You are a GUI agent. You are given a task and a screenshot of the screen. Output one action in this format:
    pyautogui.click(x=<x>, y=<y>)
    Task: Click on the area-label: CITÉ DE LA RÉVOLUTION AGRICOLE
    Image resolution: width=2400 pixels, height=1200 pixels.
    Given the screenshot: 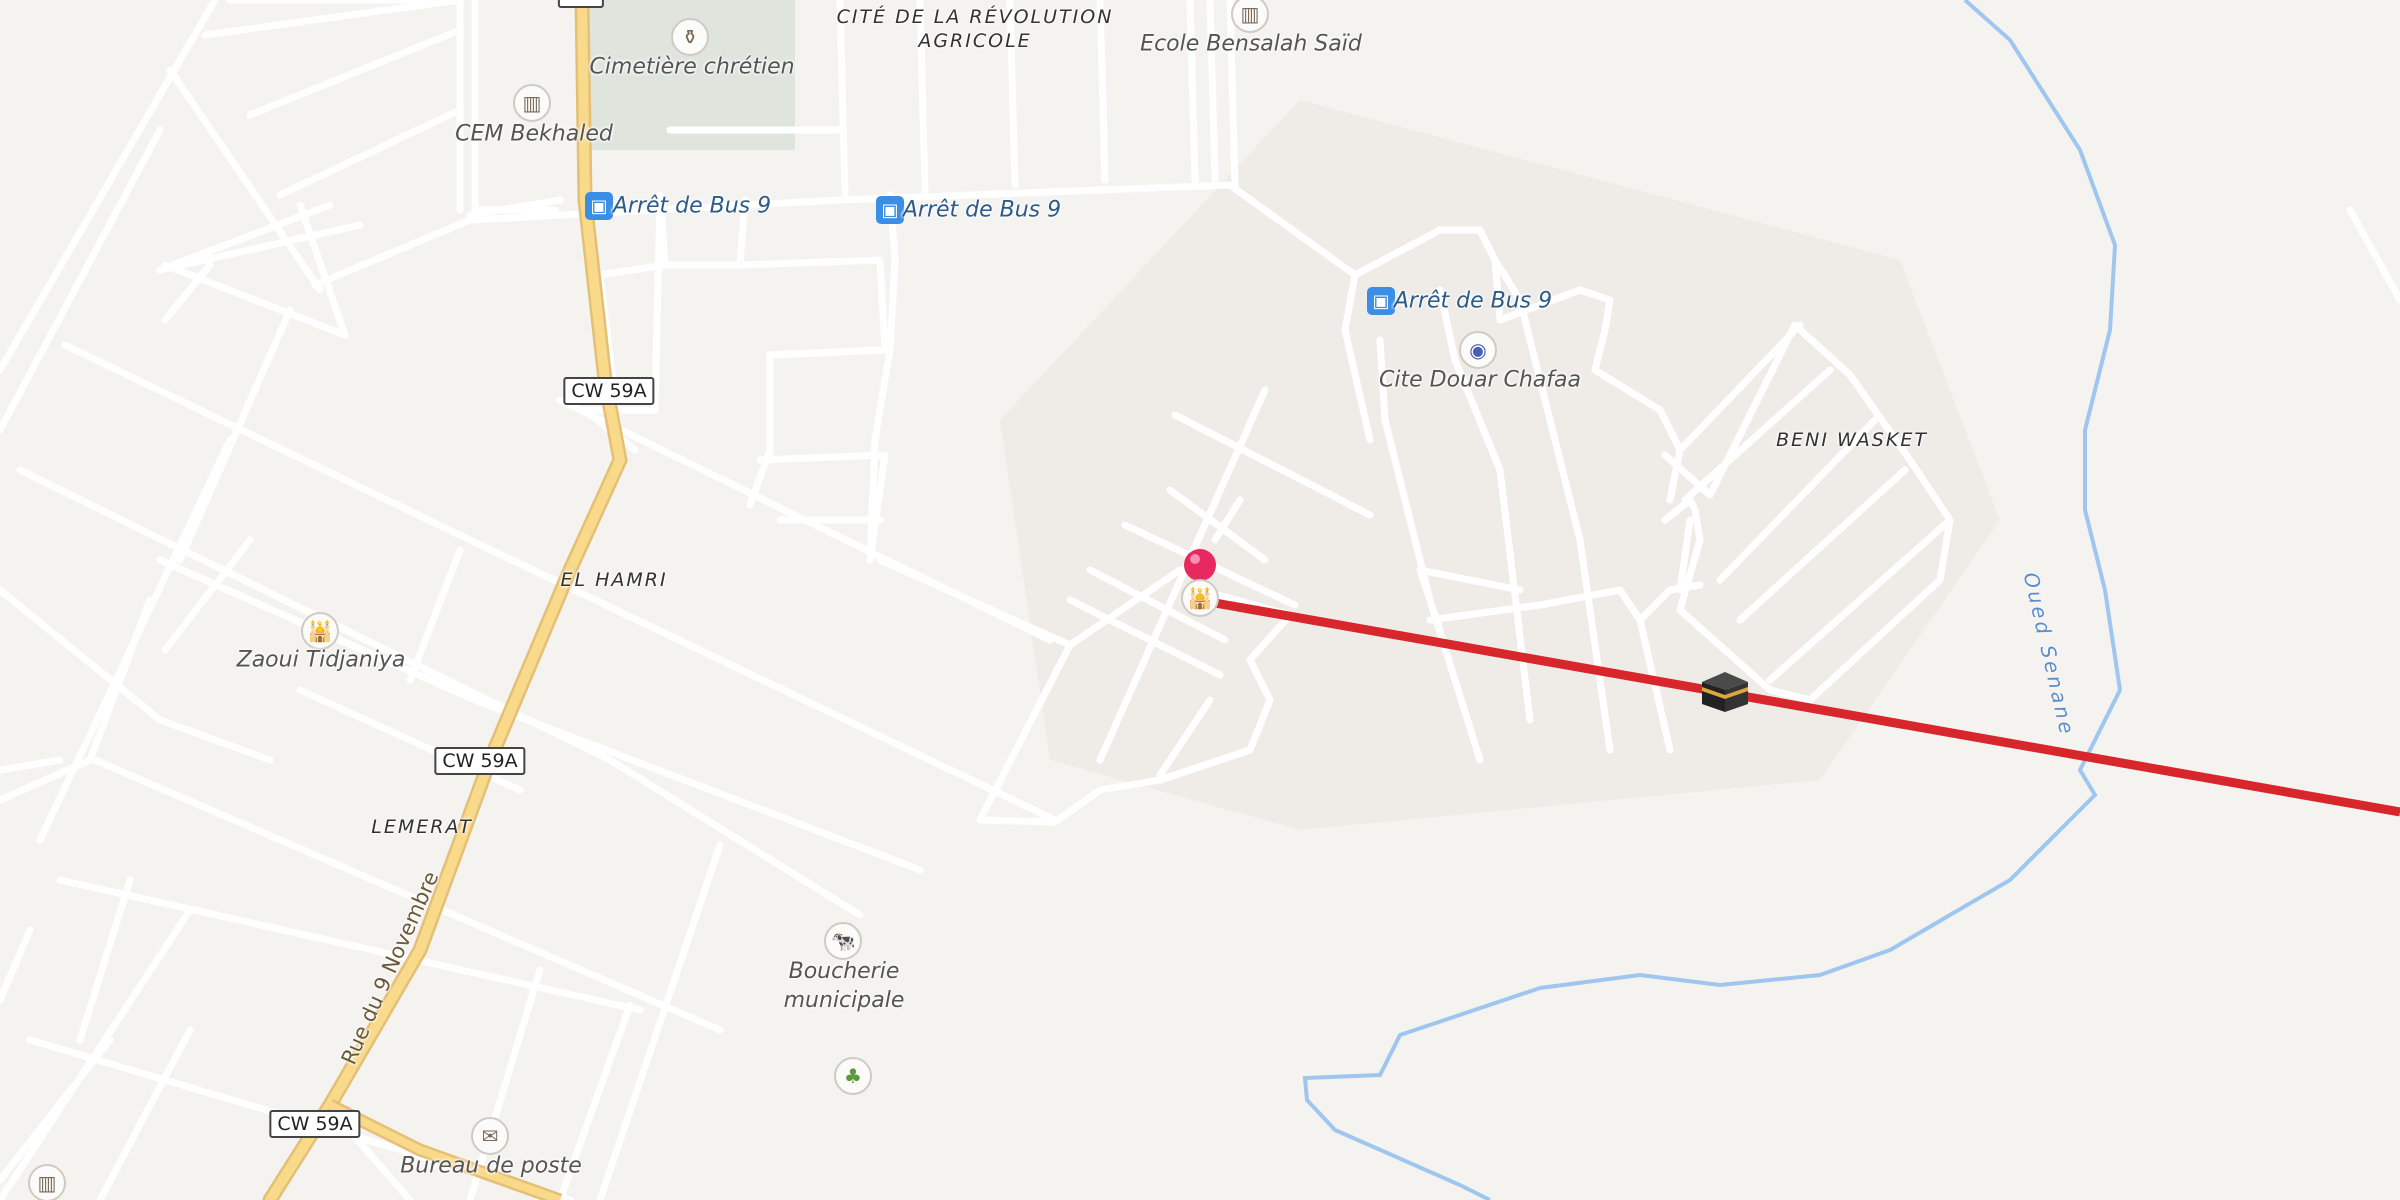 What is the action you would take?
    pyautogui.click(x=975, y=29)
    